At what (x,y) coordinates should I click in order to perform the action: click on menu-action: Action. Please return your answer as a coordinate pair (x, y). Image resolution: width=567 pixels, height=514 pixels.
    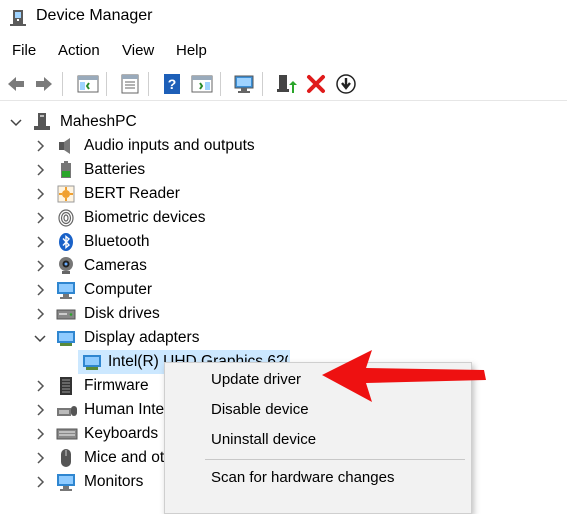
    Looking at the image, I should click on (79, 50).